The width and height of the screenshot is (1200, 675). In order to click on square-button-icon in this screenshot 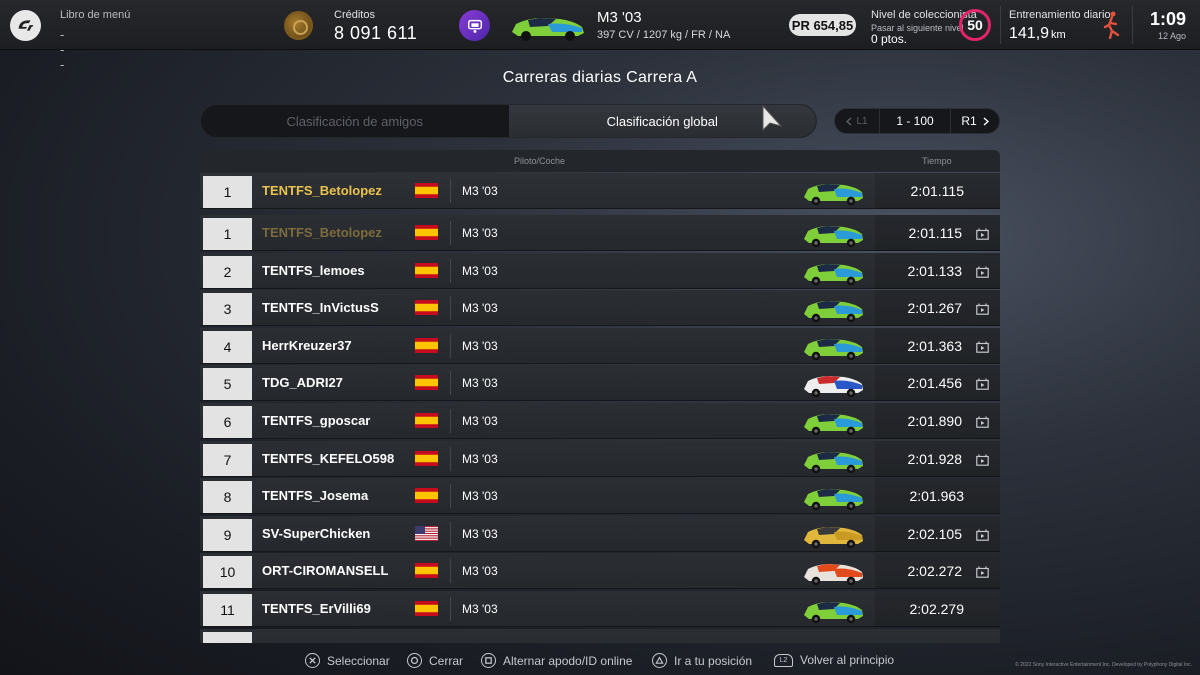, I will do `click(488, 660)`.